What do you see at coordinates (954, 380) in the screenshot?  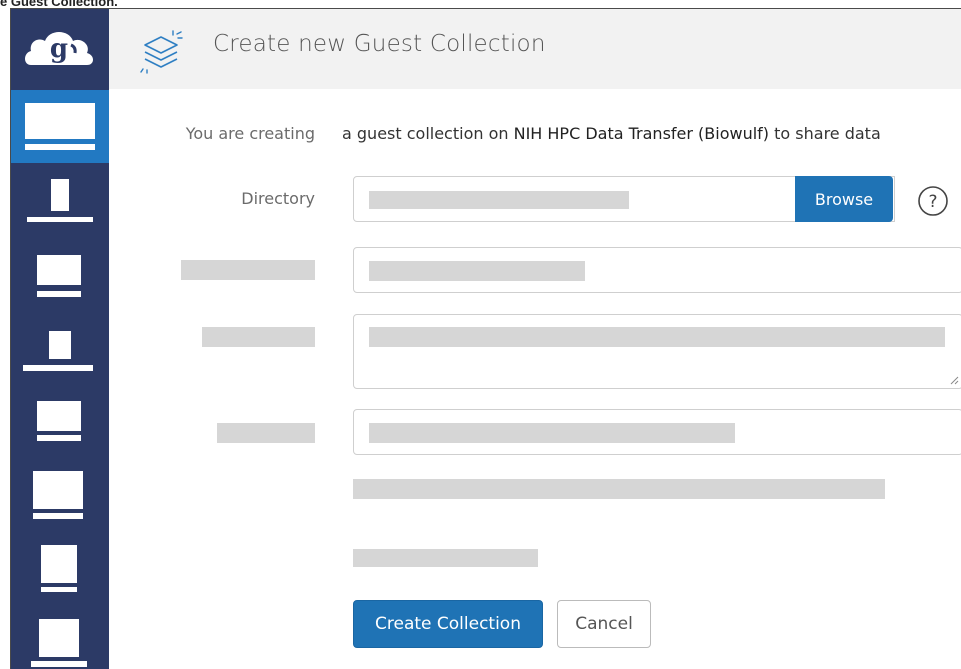 I see `resize-grip-icon` at bounding box center [954, 380].